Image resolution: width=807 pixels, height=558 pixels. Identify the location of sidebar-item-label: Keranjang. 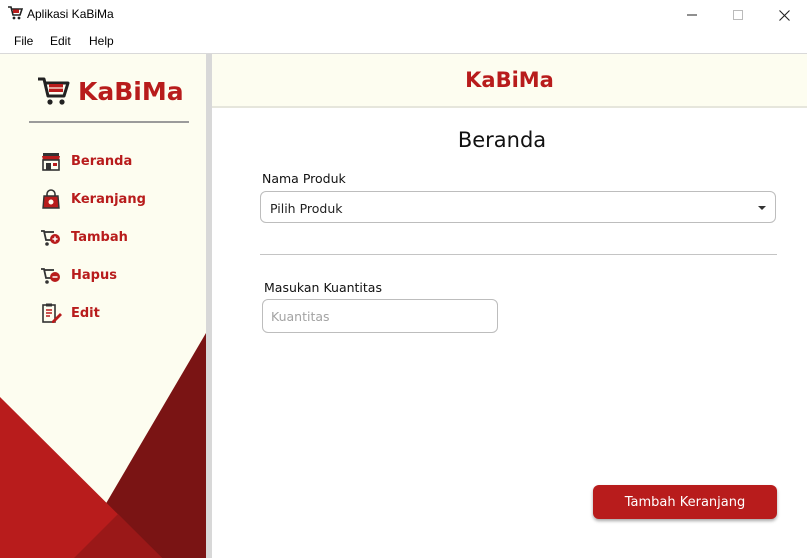
(108, 199).